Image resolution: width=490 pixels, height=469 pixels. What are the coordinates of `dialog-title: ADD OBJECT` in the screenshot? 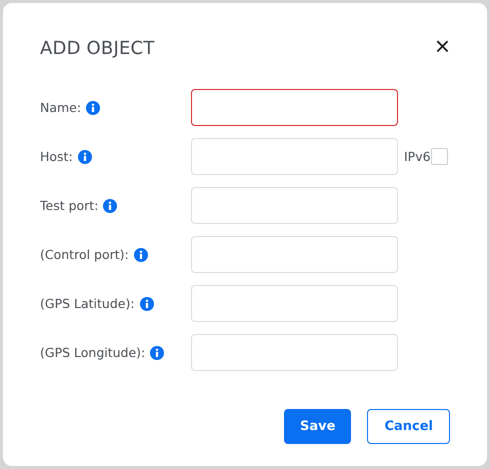 It's located at (97, 48).